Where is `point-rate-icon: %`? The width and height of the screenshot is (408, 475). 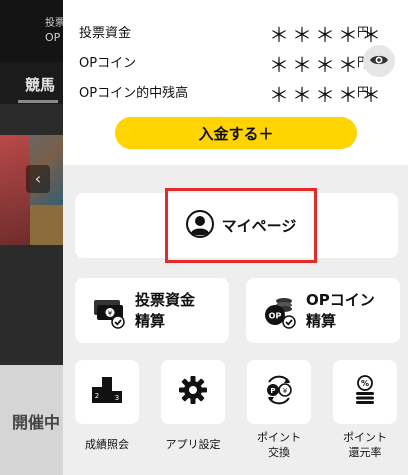 point-rate-icon: % is located at coordinates (365, 392).